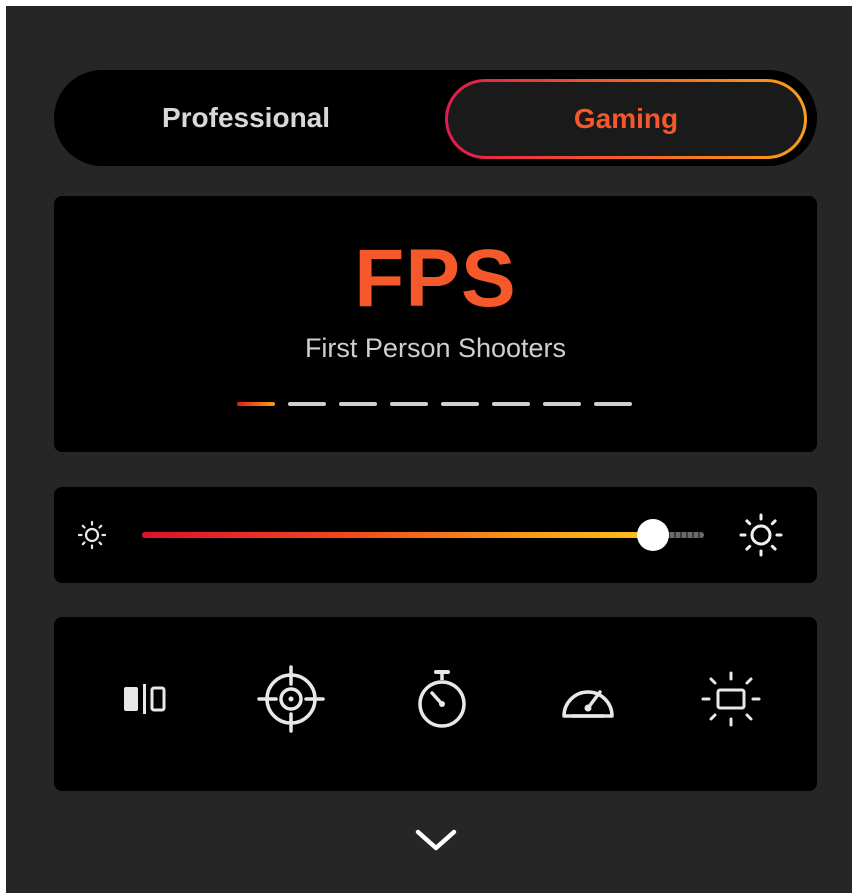  I want to click on split-screen-icon, so click(146, 699).